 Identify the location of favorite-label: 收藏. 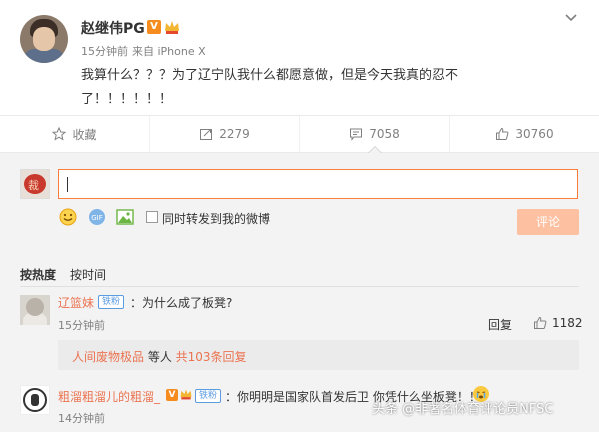
(84, 134).